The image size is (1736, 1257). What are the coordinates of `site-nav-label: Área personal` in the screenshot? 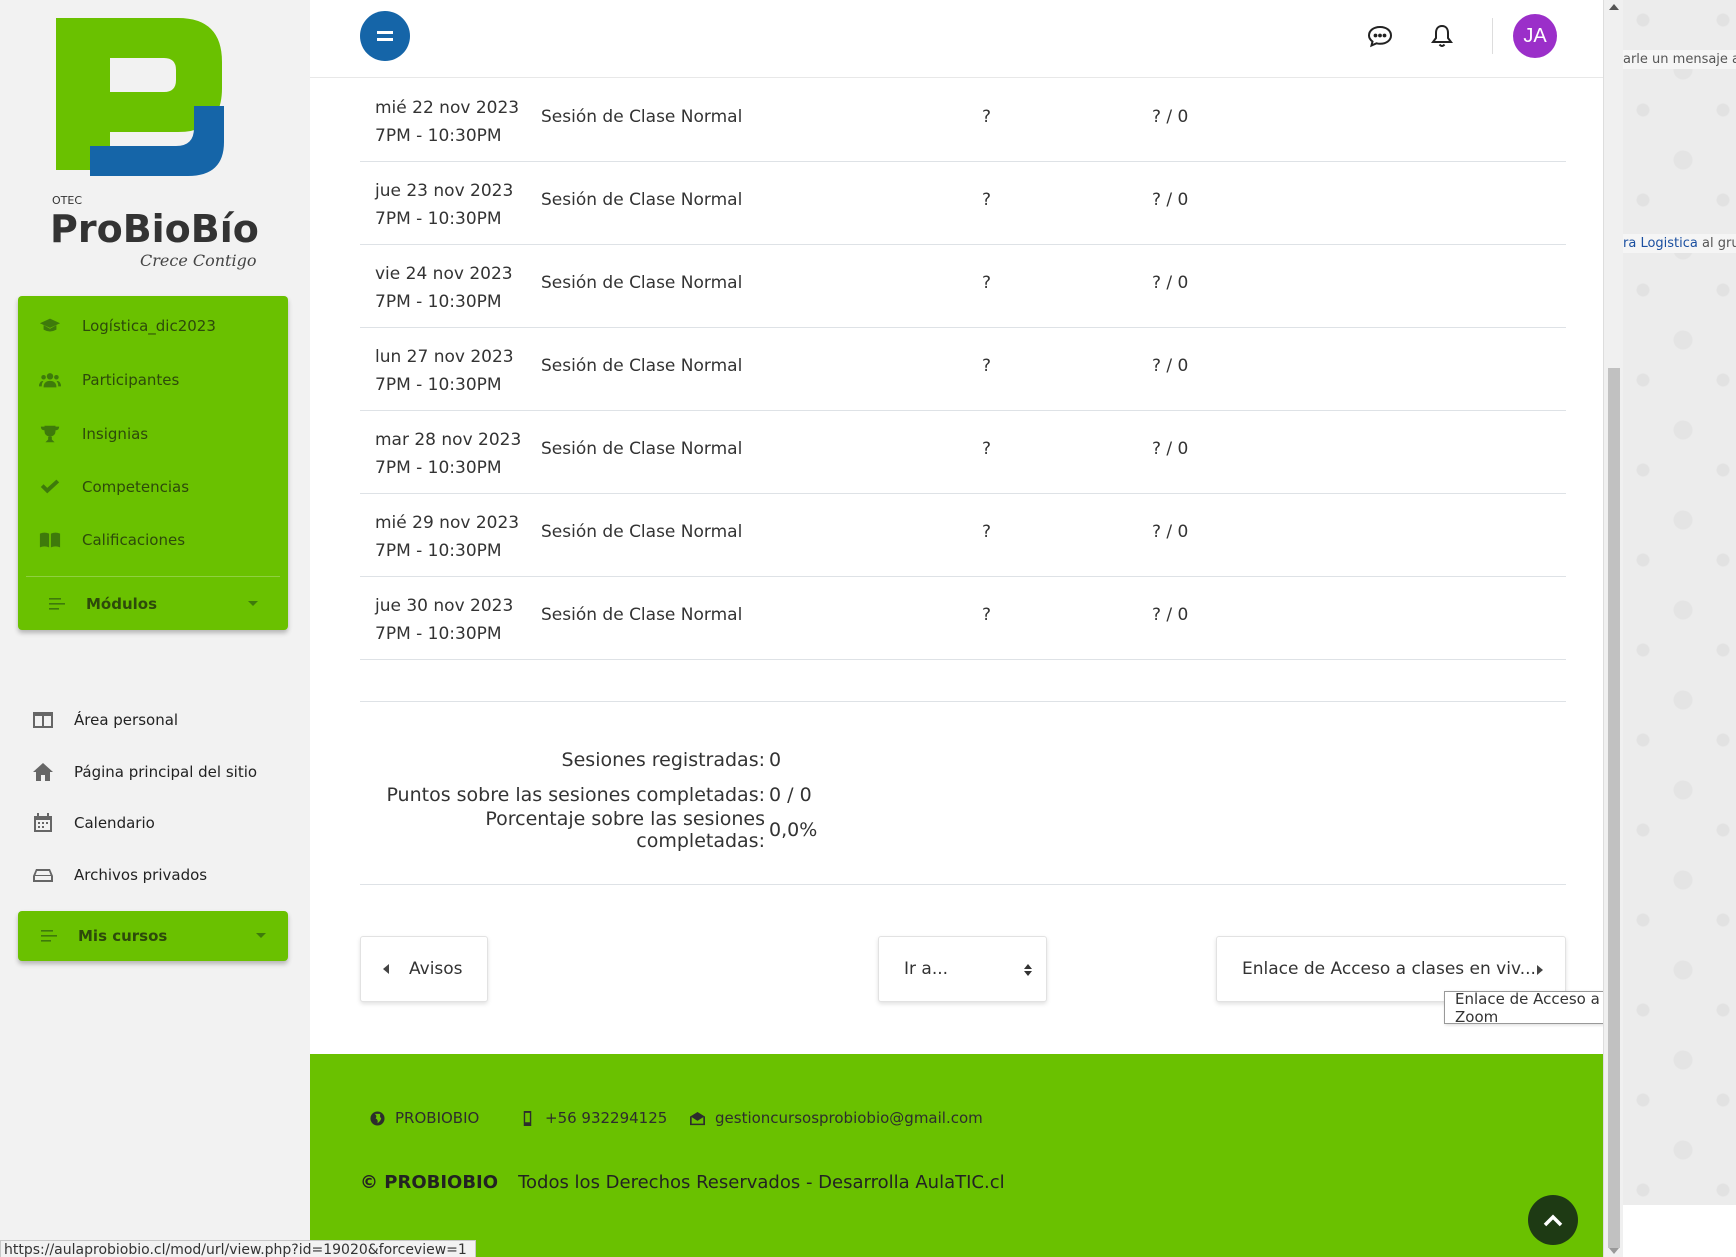 It's located at (126, 720).